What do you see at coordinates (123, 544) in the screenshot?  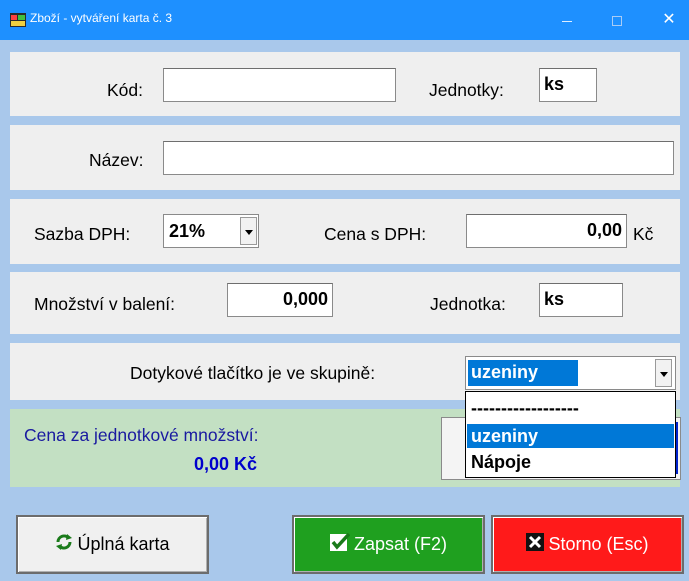 I see `full-card-label: Úplná karta` at bounding box center [123, 544].